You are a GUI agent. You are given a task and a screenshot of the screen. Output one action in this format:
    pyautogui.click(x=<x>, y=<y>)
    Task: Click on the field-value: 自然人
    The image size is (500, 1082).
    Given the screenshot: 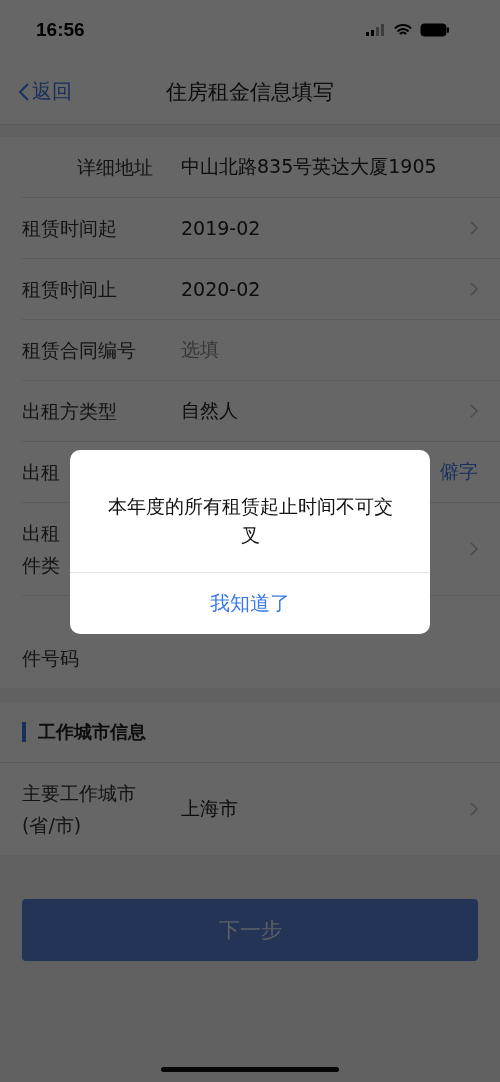 What is the action you would take?
    pyautogui.click(x=325, y=411)
    